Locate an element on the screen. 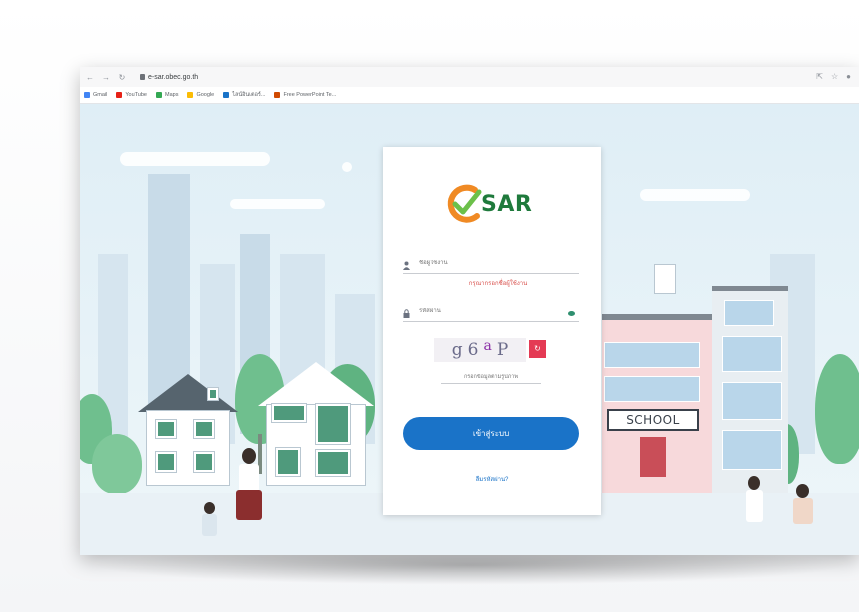  esar-logo: SAR is located at coordinates (495, 204).